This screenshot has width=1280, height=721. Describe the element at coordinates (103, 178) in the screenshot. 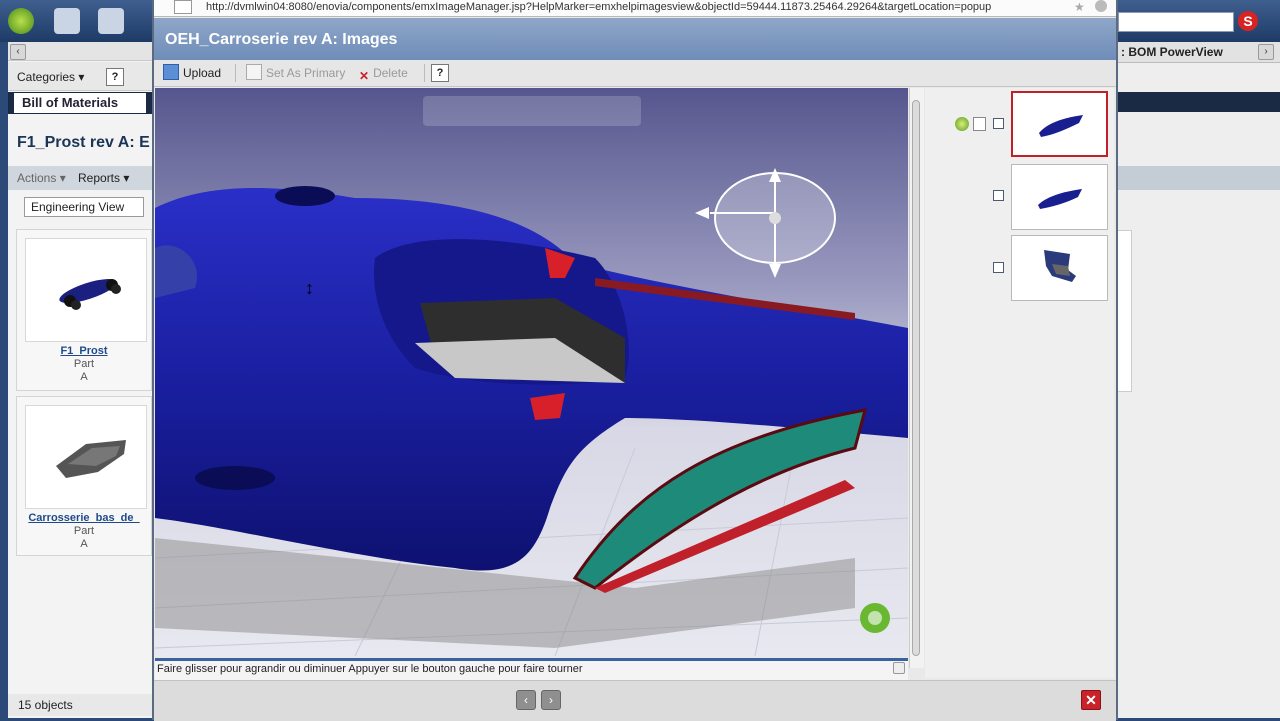

I see `reports-menu: Reports ▾` at that location.